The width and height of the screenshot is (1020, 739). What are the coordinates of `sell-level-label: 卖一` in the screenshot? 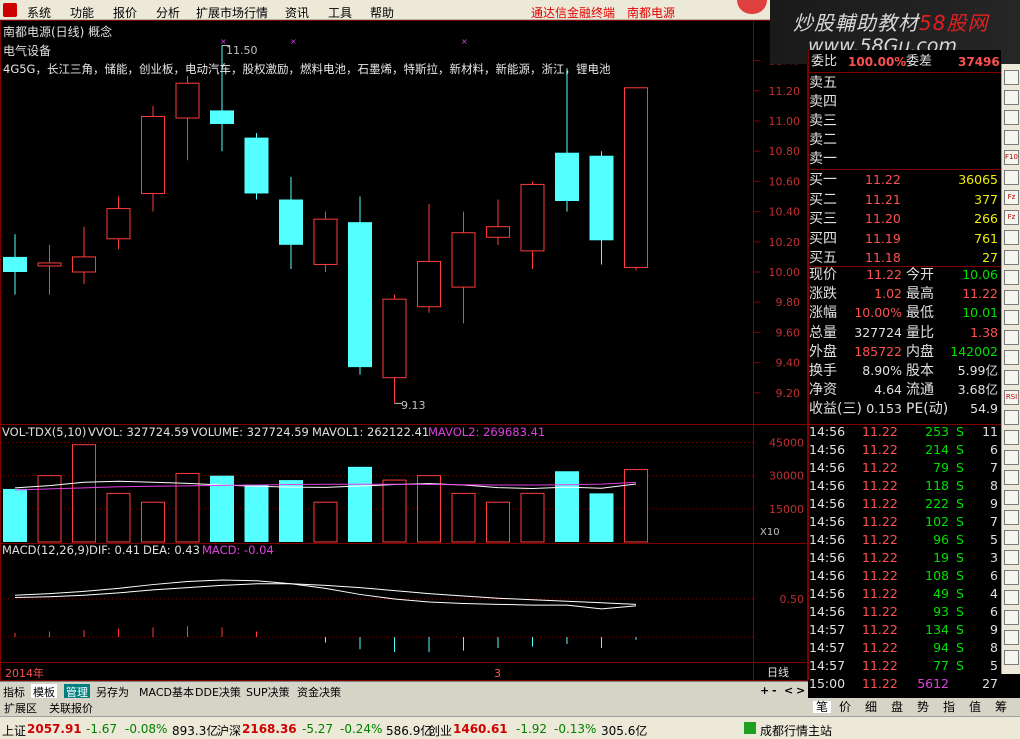 It's located at (823, 159).